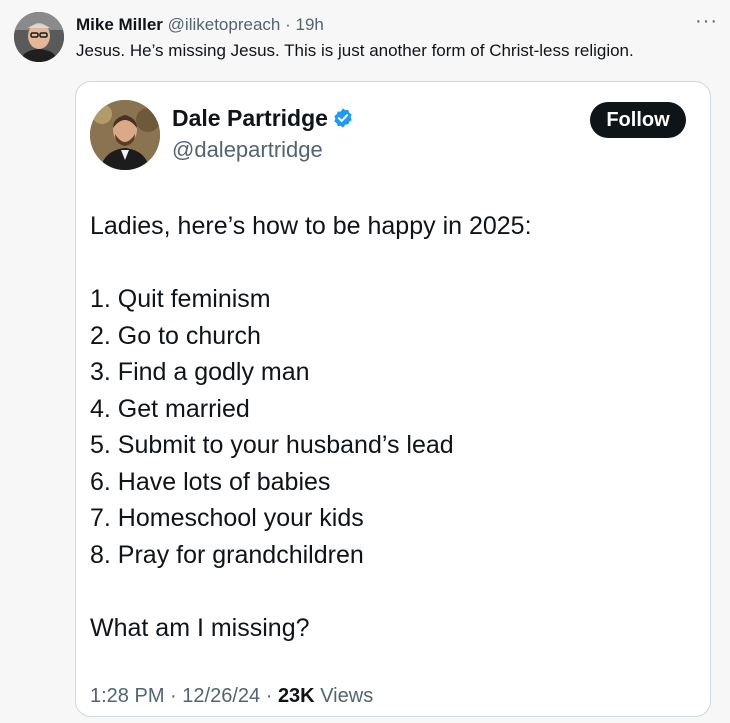  I want to click on follow-button: Follow, so click(638, 120).